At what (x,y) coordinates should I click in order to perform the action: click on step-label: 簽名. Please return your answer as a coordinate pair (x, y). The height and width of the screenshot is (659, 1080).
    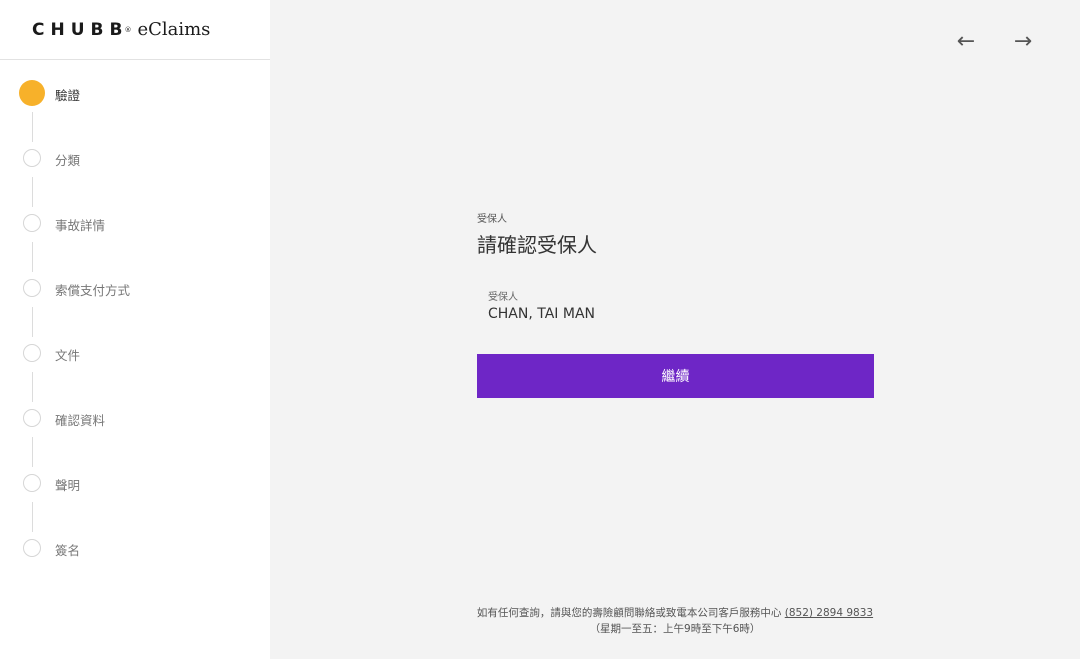
    Looking at the image, I should click on (68, 550).